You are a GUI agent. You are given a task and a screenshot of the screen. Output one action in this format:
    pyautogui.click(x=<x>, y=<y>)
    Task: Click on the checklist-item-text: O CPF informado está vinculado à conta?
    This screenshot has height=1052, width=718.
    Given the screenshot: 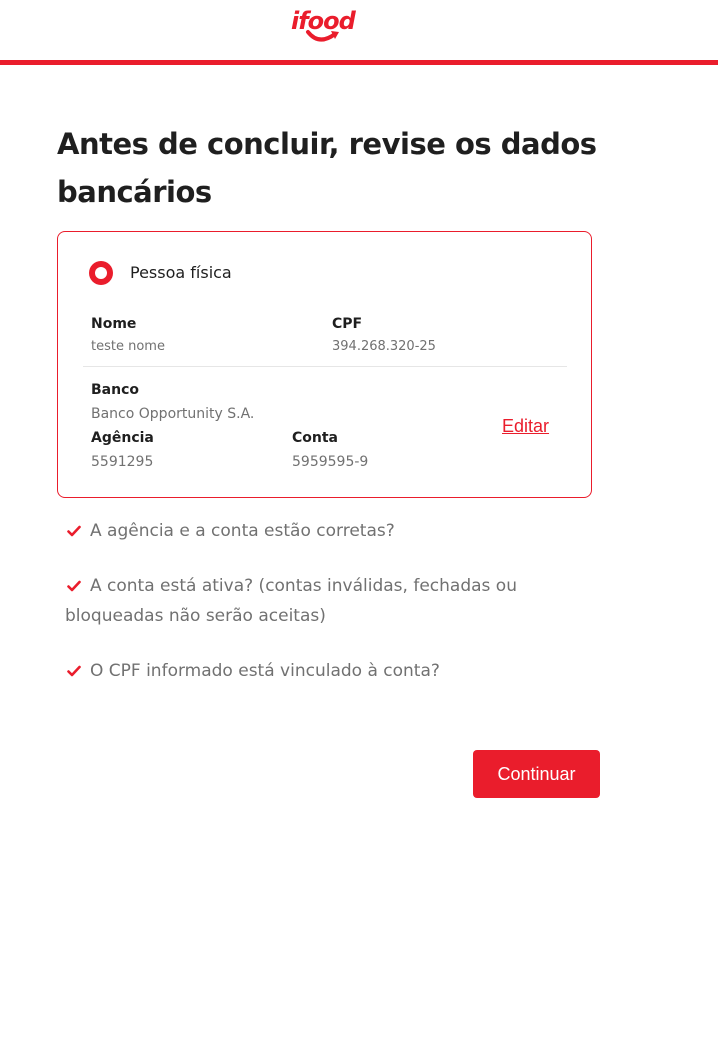 What is the action you would take?
    pyautogui.click(x=265, y=671)
    